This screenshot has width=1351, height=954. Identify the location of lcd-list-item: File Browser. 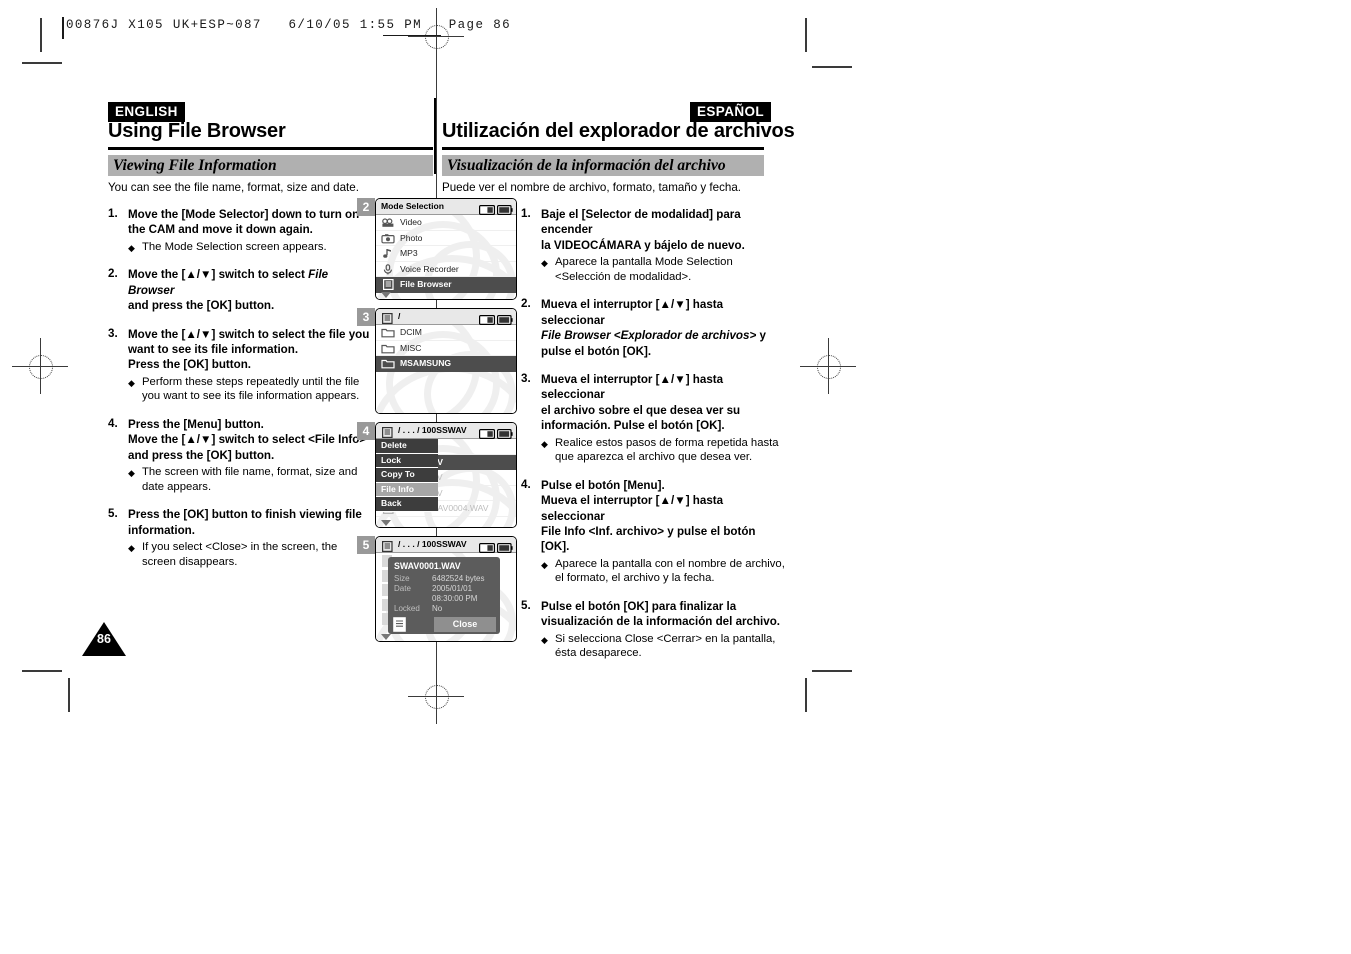
(446, 285).